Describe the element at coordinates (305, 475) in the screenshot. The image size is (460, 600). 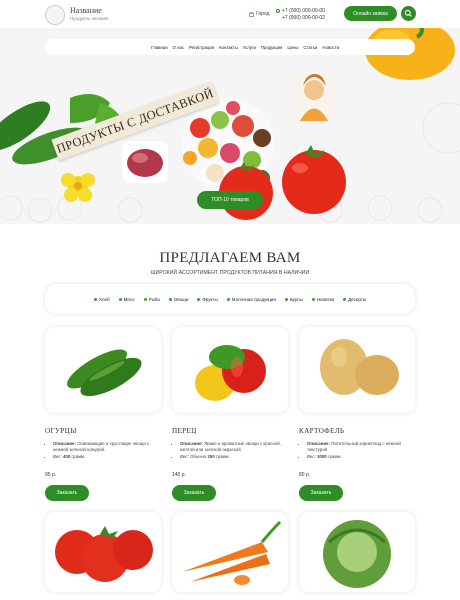
I see `product-price: 80 р.` at that location.